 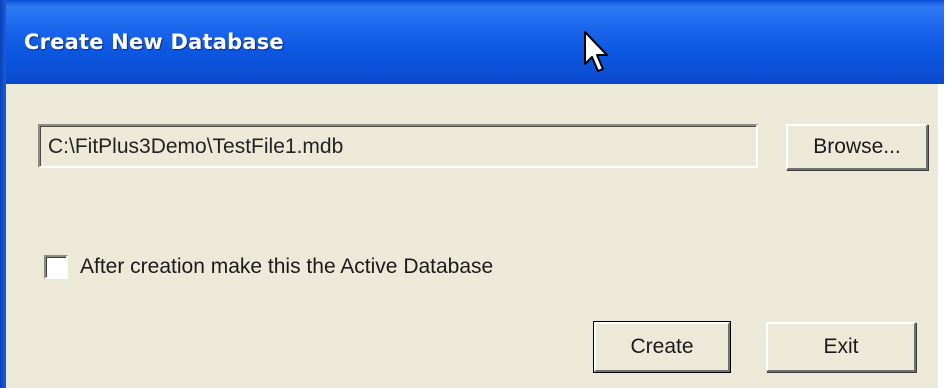 What do you see at coordinates (662, 347) in the screenshot?
I see `create-button: Create` at bounding box center [662, 347].